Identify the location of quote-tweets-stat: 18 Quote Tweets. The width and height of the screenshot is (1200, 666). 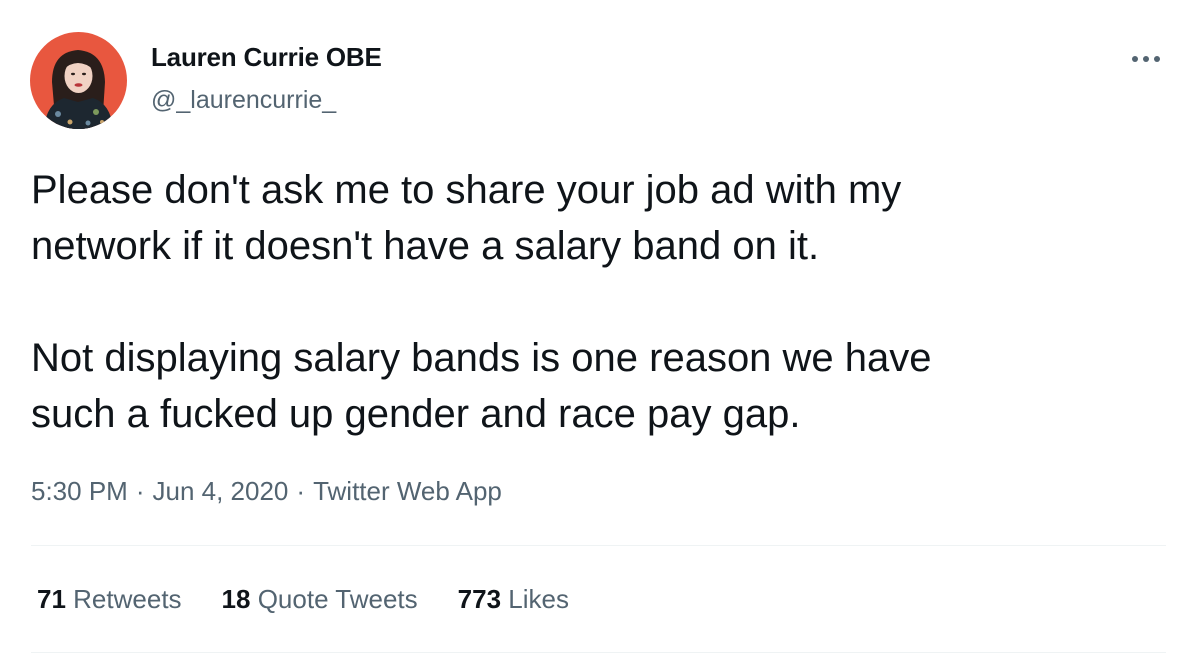
(320, 599).